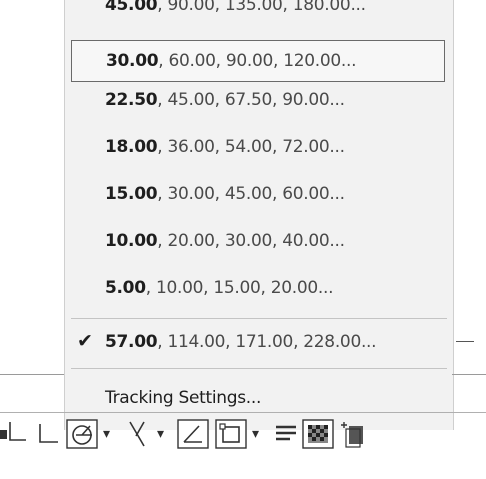  What do you see at coordinates (232, 434) in the screenshot?
I see `object-snap-icon` at bounding box center [232, 434].